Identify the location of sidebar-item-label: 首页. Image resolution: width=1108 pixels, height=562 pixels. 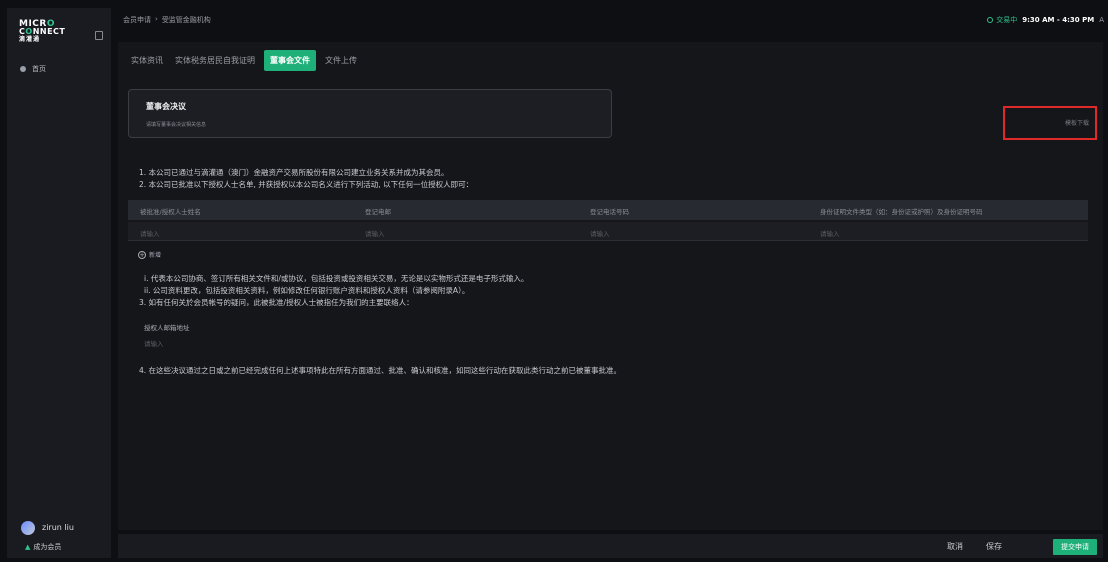
(39, 69).